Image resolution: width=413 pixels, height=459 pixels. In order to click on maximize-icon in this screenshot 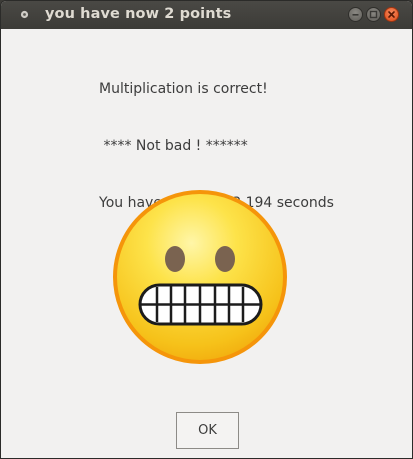, I will do `click(373, 14)`.